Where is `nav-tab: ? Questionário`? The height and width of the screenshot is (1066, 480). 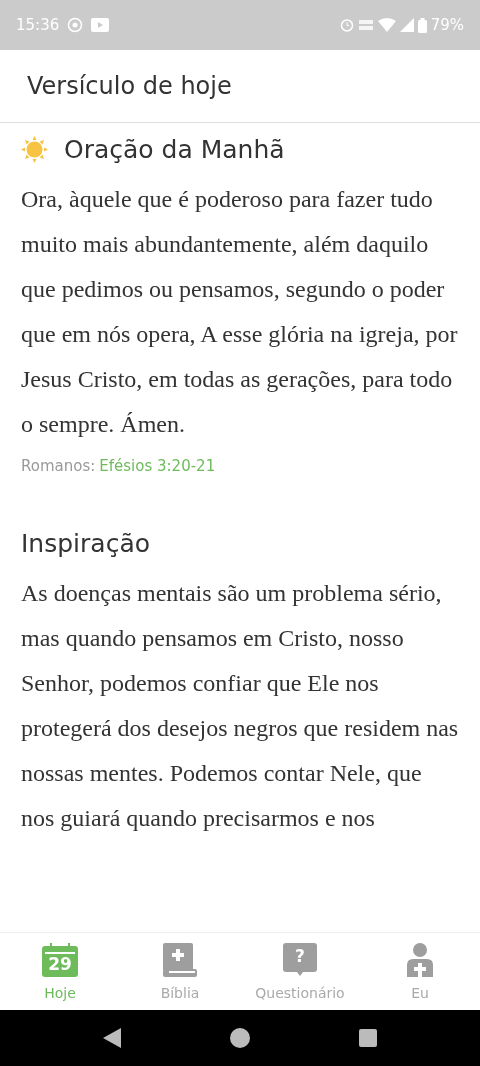 nav-tab: ? Questionário is located at coordinates (300, 971).